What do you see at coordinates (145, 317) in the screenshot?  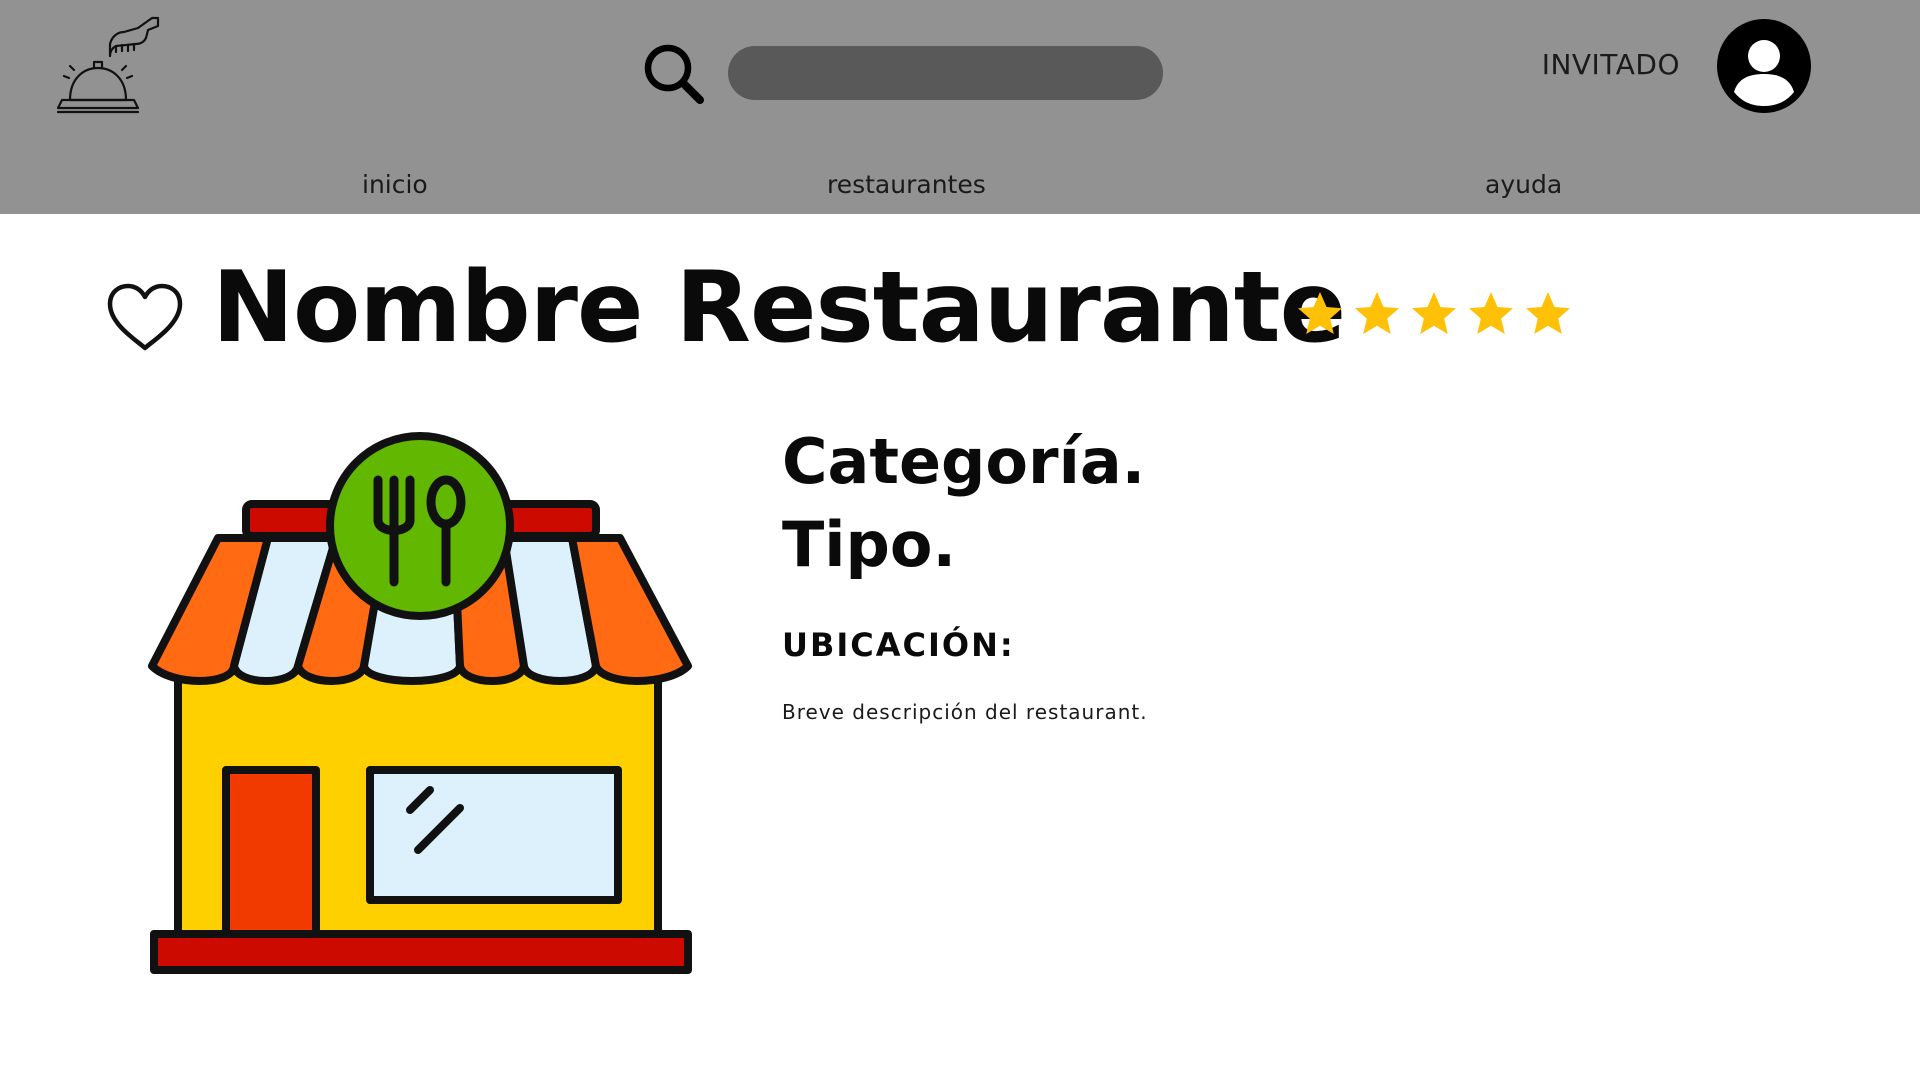 I see `heart-outline-icon` at bounding box center [145, 317].